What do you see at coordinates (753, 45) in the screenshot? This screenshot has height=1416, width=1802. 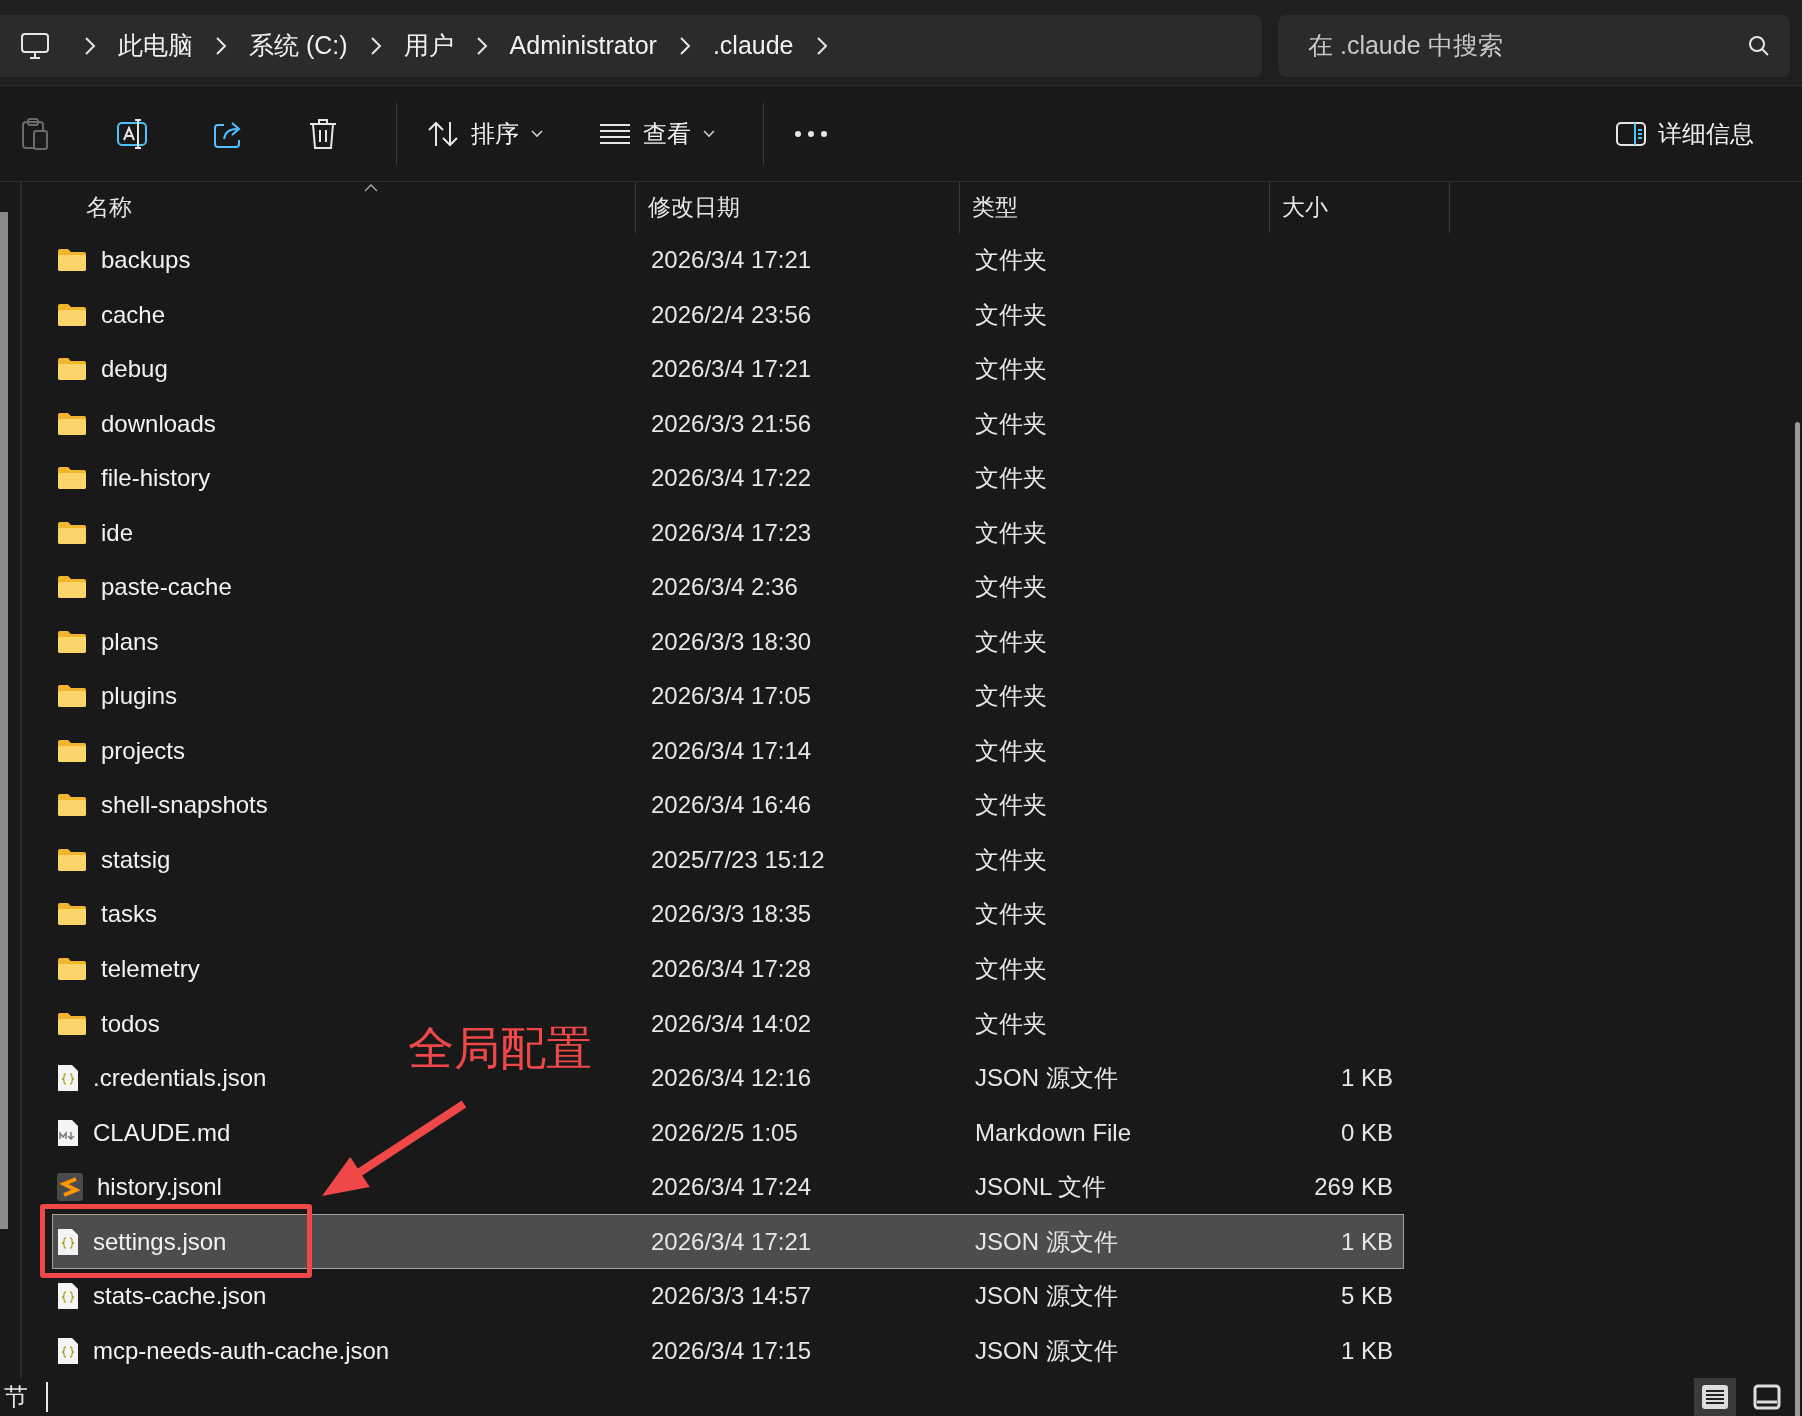 I see `breadcrumb: .claude` at bounding box center [753, 45].